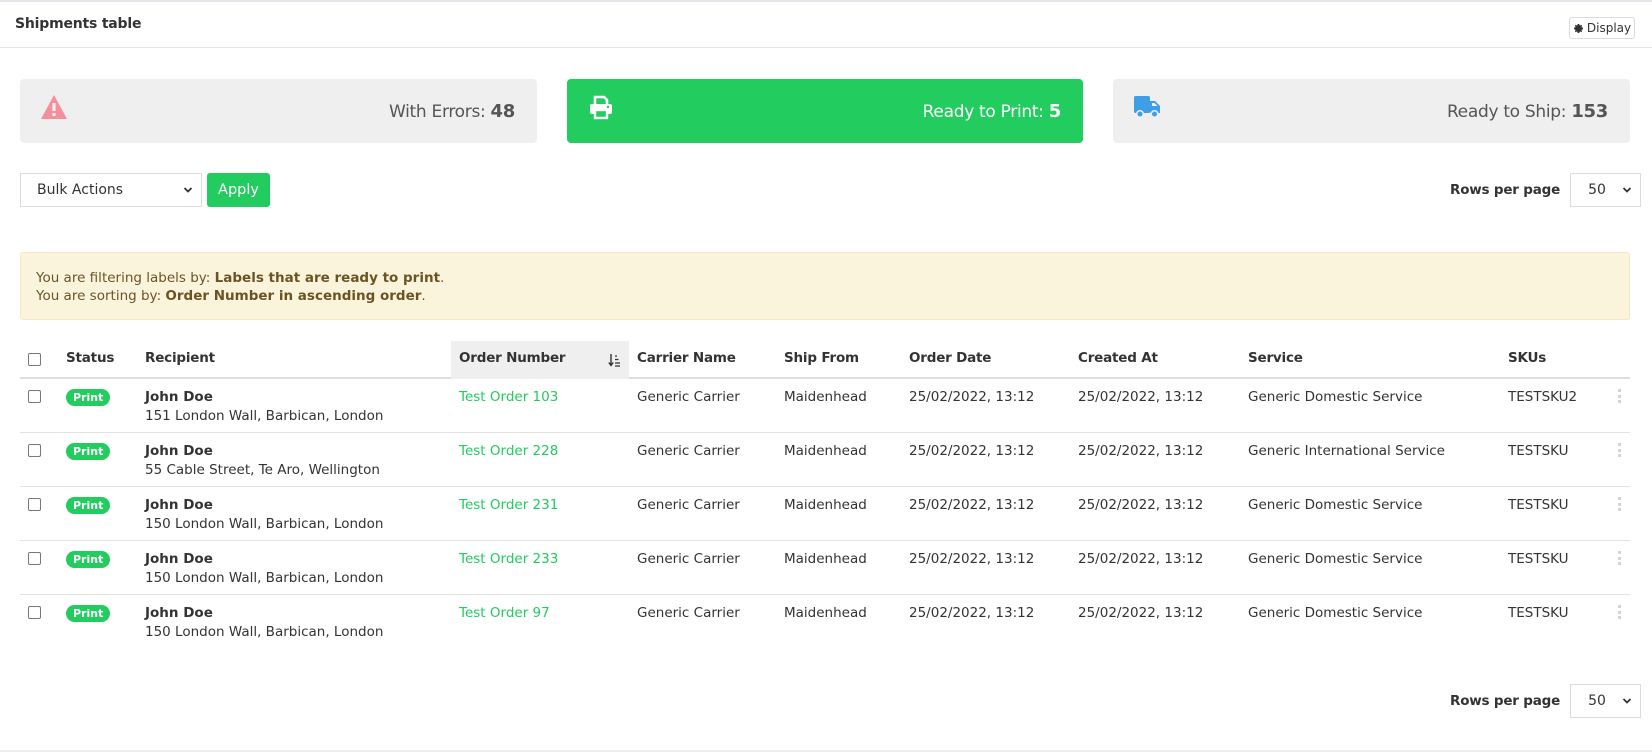 This screenshot has width=1652, height=752. I want to click on page-title: Shipments table, so click(78, 24).